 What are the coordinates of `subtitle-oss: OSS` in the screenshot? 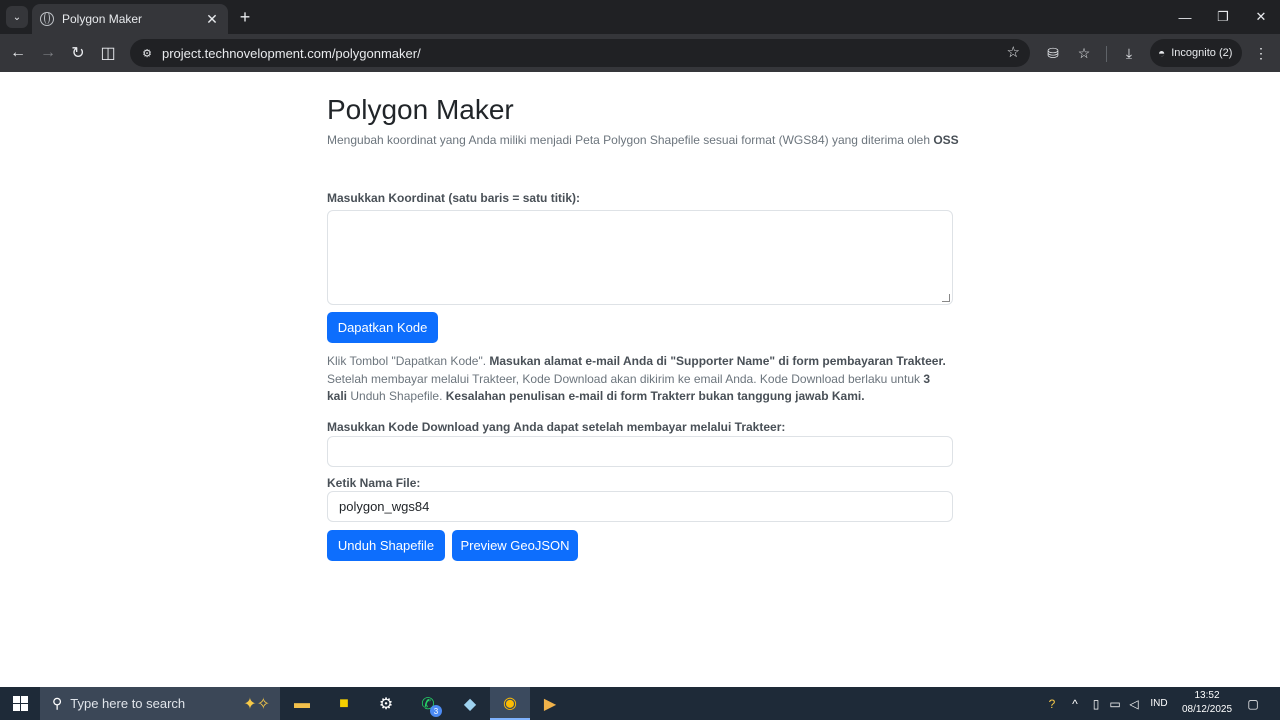 It's located at (946, 140).